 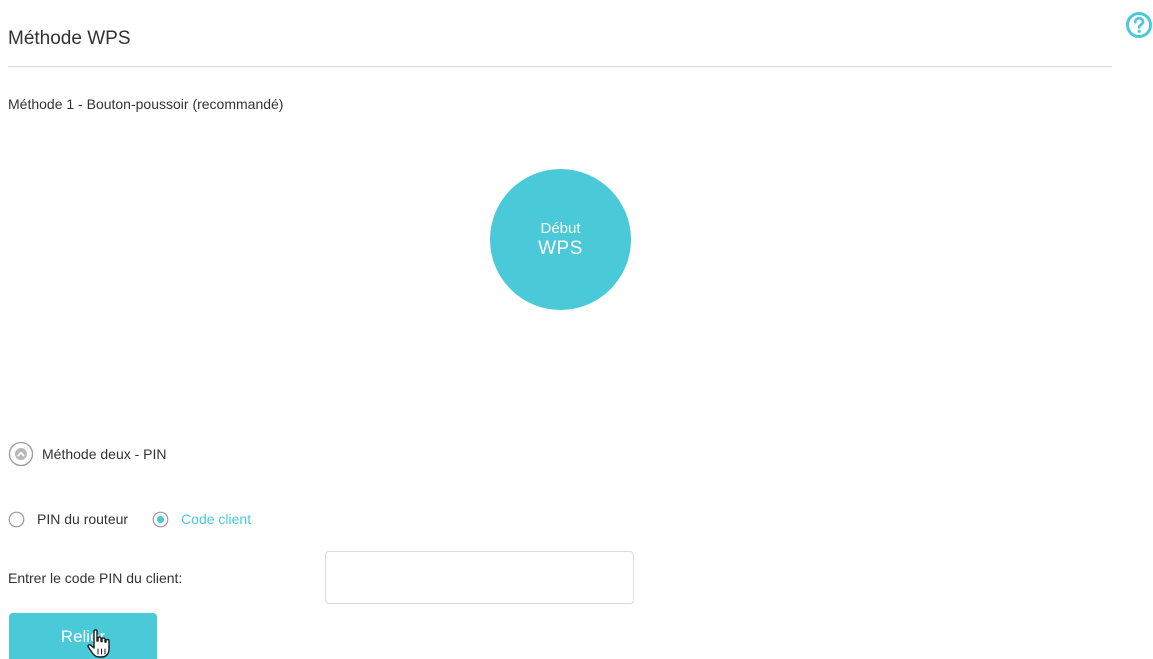 I want to click on method2-label: Méthode deux - PIN, so click(x=104, y=454).